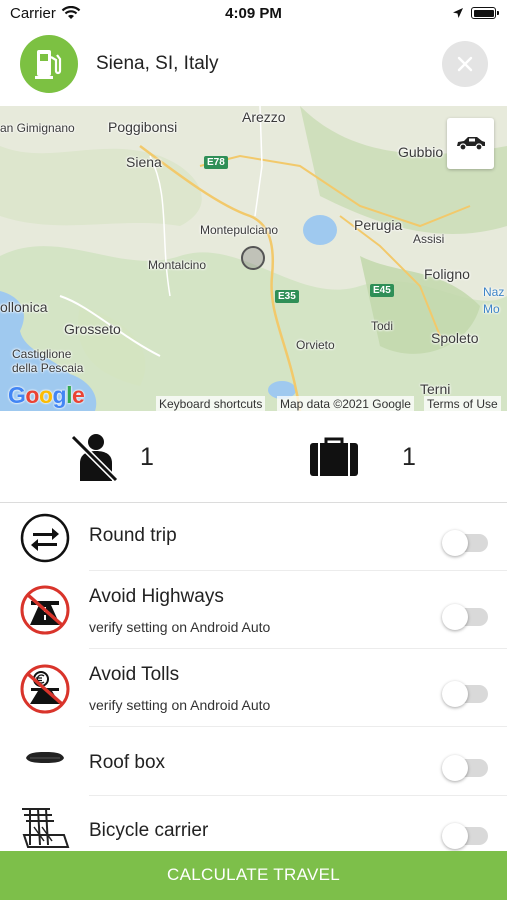 The width and height of the screenshot is (507, 900). I want to click on map-label-todi: Todi, so click(382, 326).